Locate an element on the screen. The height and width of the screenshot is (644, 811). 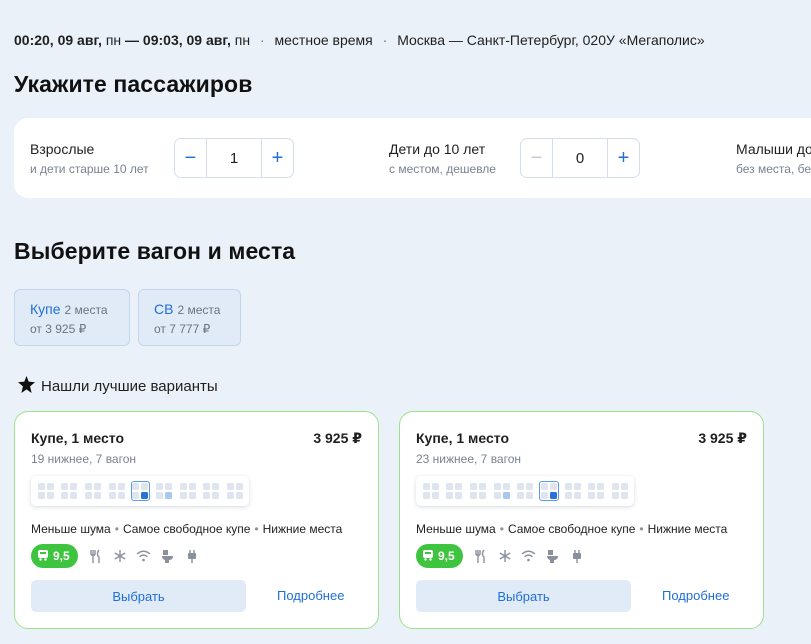
adults-stepper: − 1 + is located at coordinates (234, 158).